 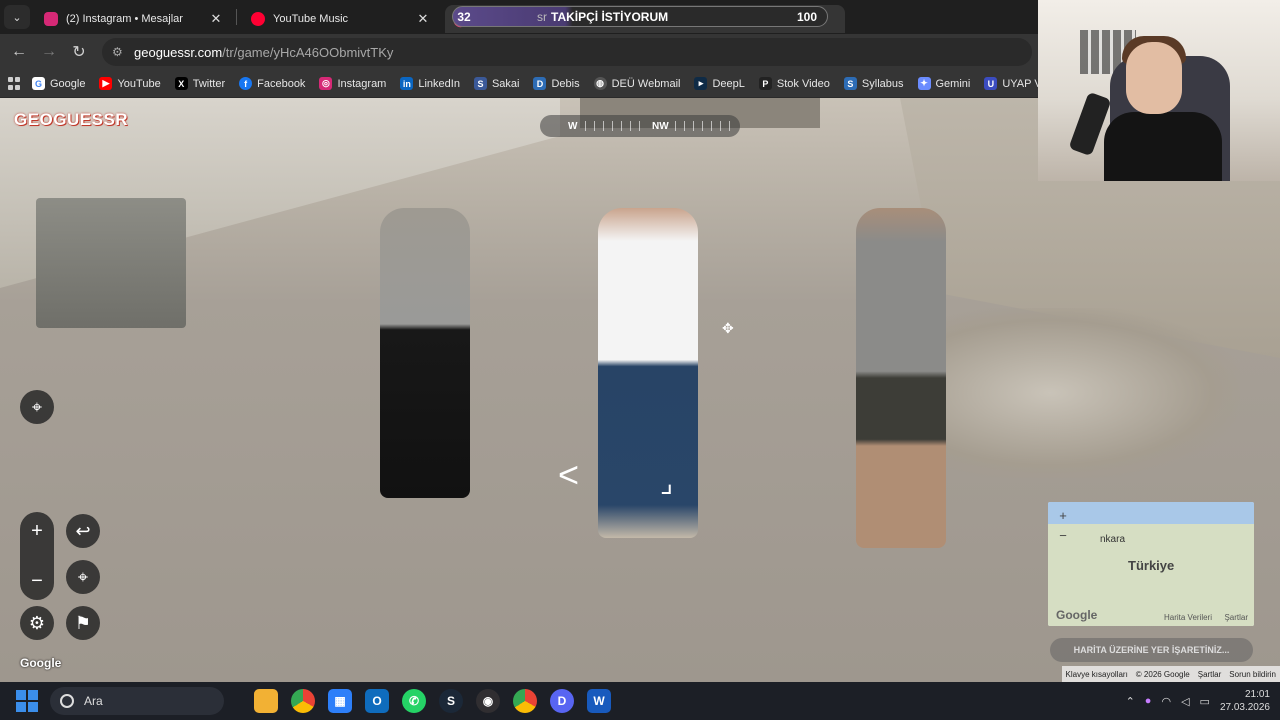 I want to click on bookmark-label: Debis, so click(x=565, y=83).